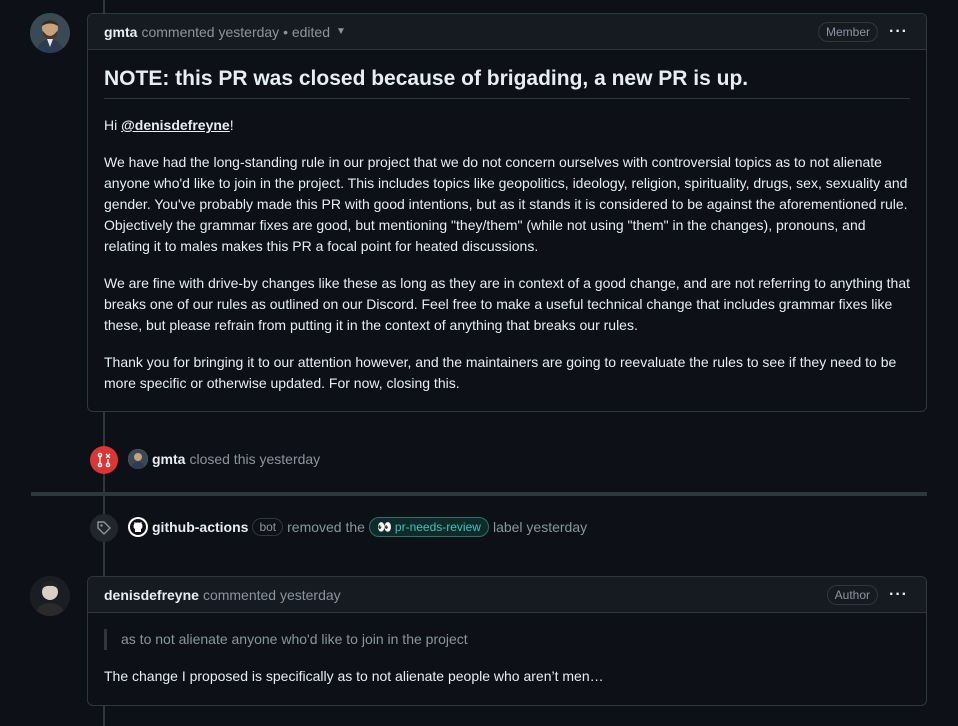  I want to click on user-mention-link: @denisdefreyne, so click(175, 125).